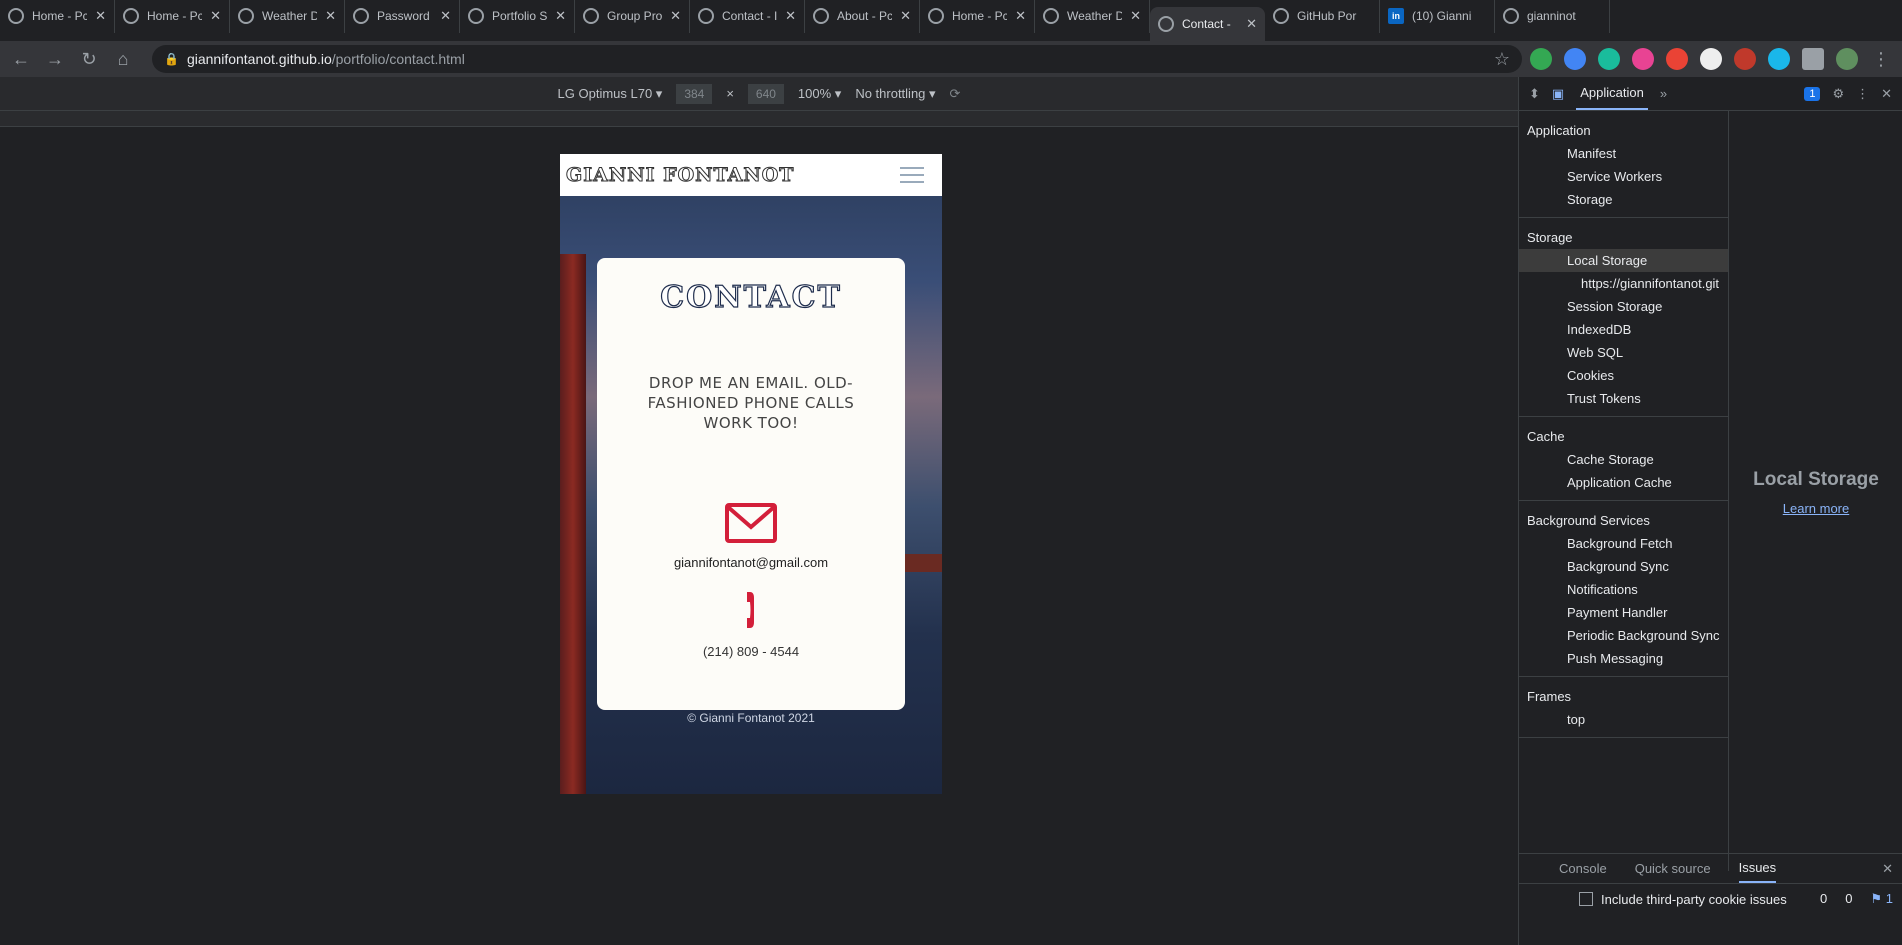  What do you see at coordinates (1623, 398) in the screenshot?
I see `sidebar-item: Trust Tokens` at bounding box center [1623, 398].